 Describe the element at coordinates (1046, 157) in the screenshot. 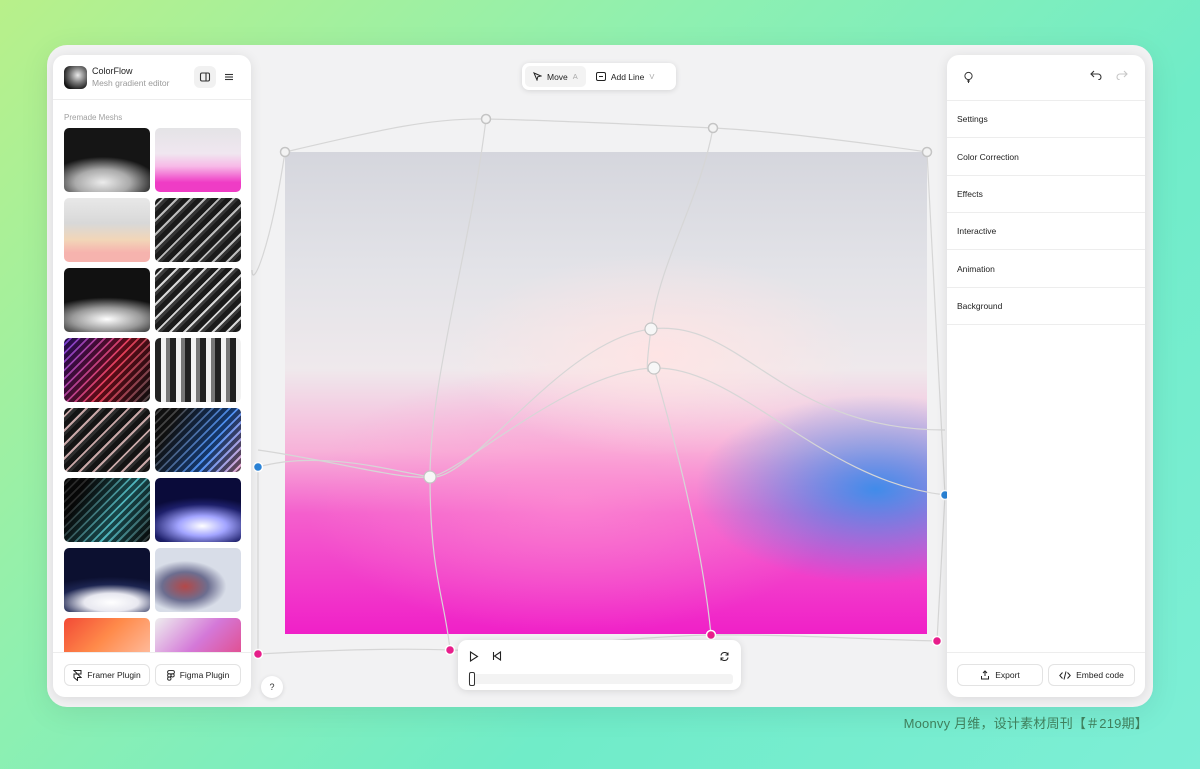

I see `section-color-correction: Color Correction` at that location.